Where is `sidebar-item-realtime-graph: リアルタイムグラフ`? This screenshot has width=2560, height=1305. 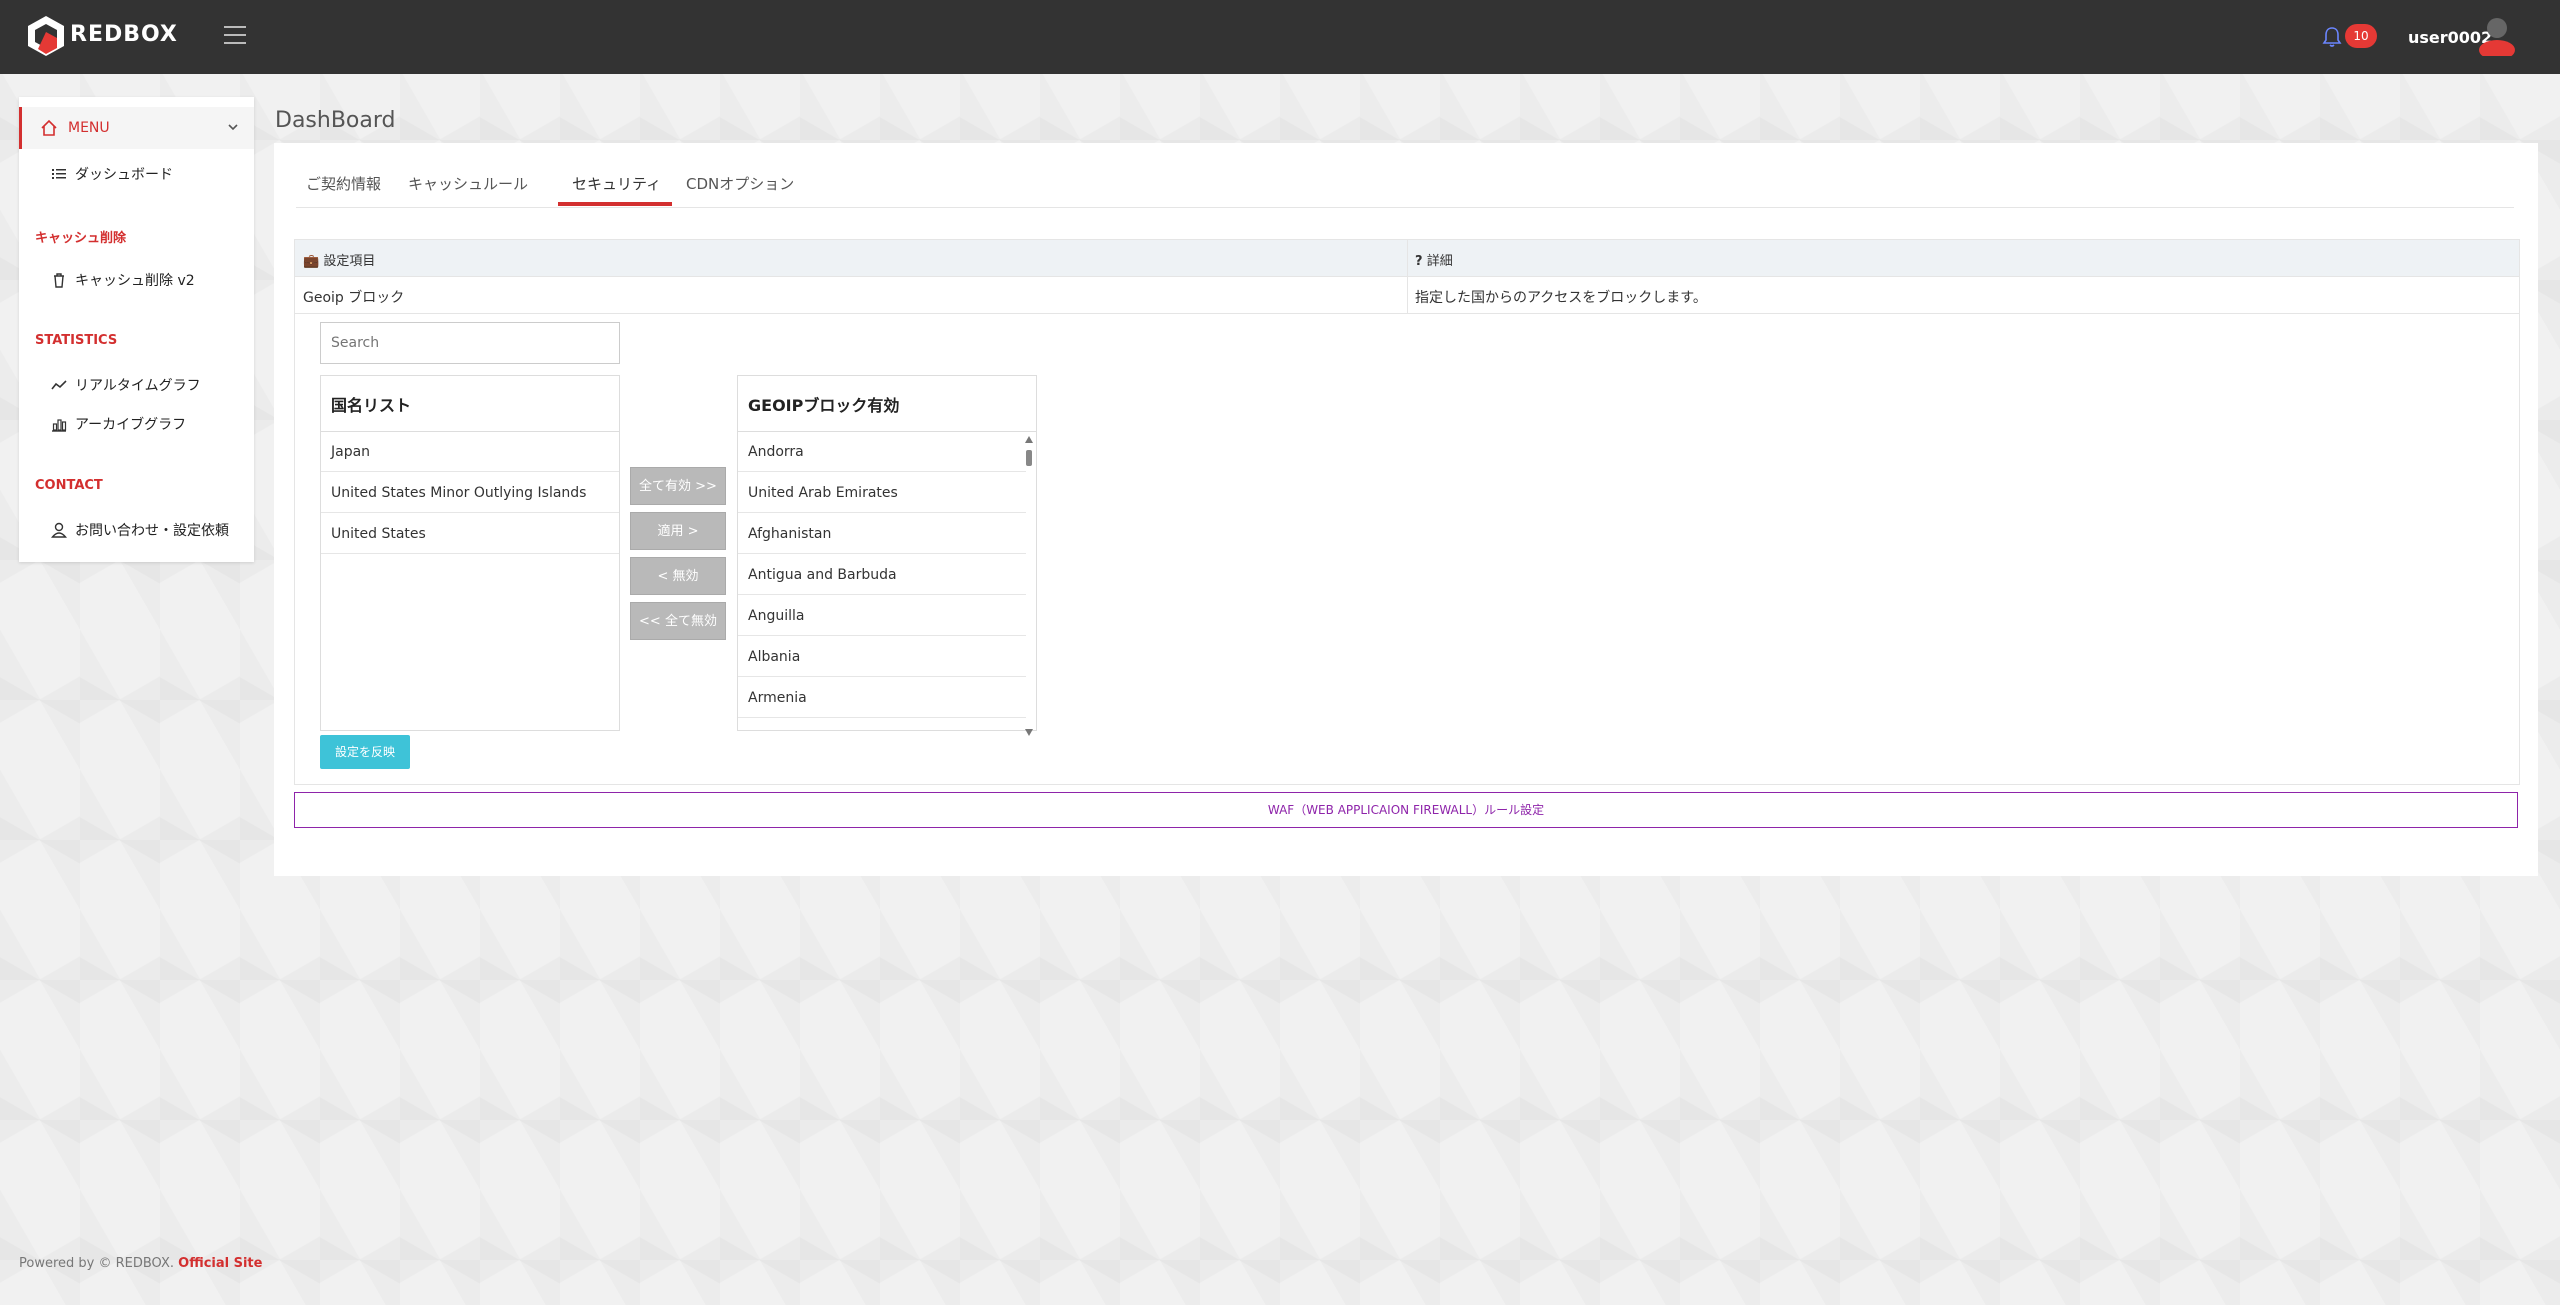 sidebar-item-realtime-graph: リアルタイムグラフ is located at coordinates (126, 385).